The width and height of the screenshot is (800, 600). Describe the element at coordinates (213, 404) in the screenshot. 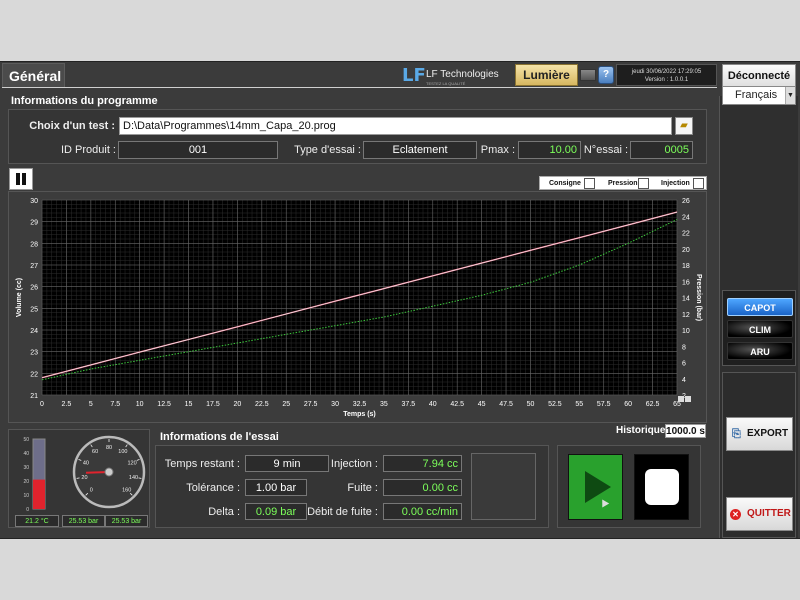

I see `x-tick-label: 17.5` at that location.